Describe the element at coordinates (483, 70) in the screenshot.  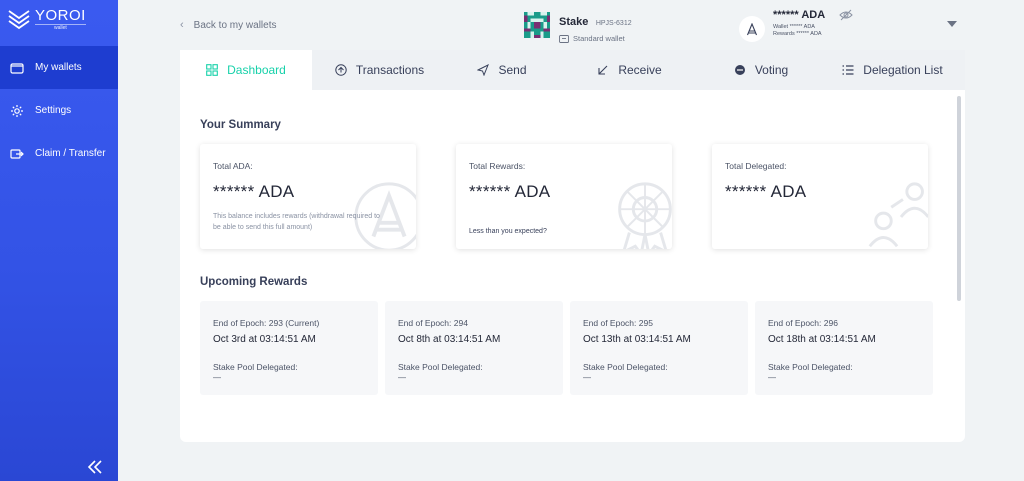
I see `send-icon` at that location.